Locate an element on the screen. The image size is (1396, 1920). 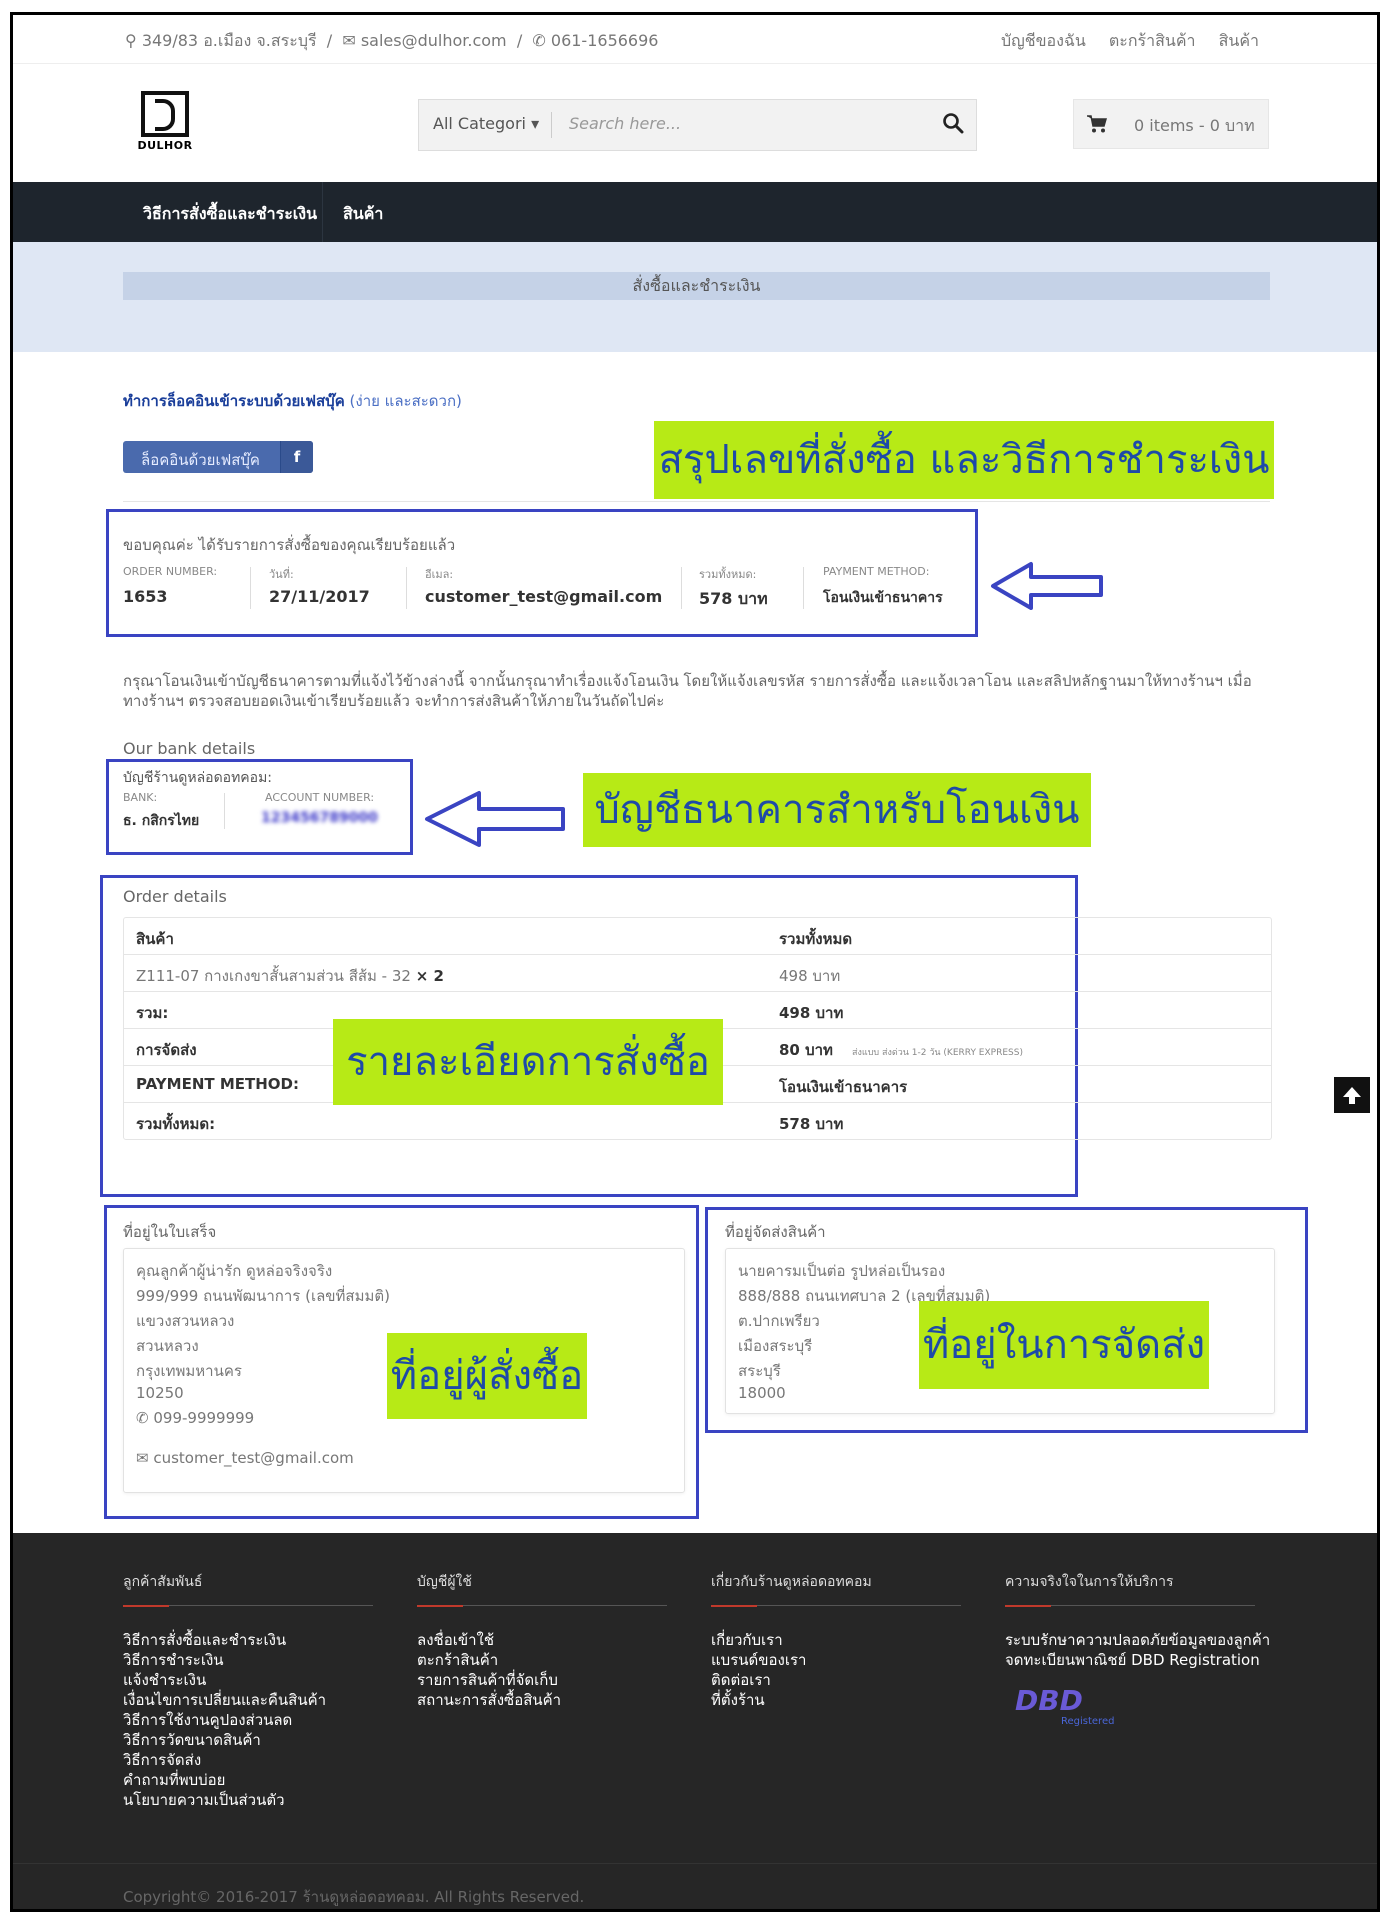
billing-email: customer_test@gmail.com is located at coordinates (253, 1458).